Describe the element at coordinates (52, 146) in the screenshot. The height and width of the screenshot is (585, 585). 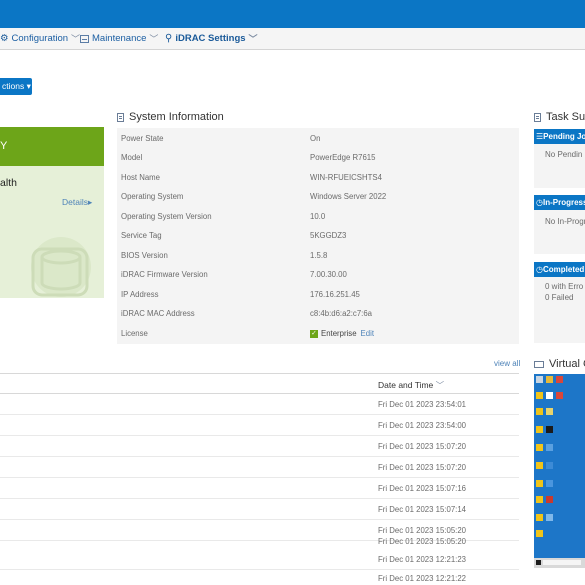
I see `health-status-banner: Y` at that location.